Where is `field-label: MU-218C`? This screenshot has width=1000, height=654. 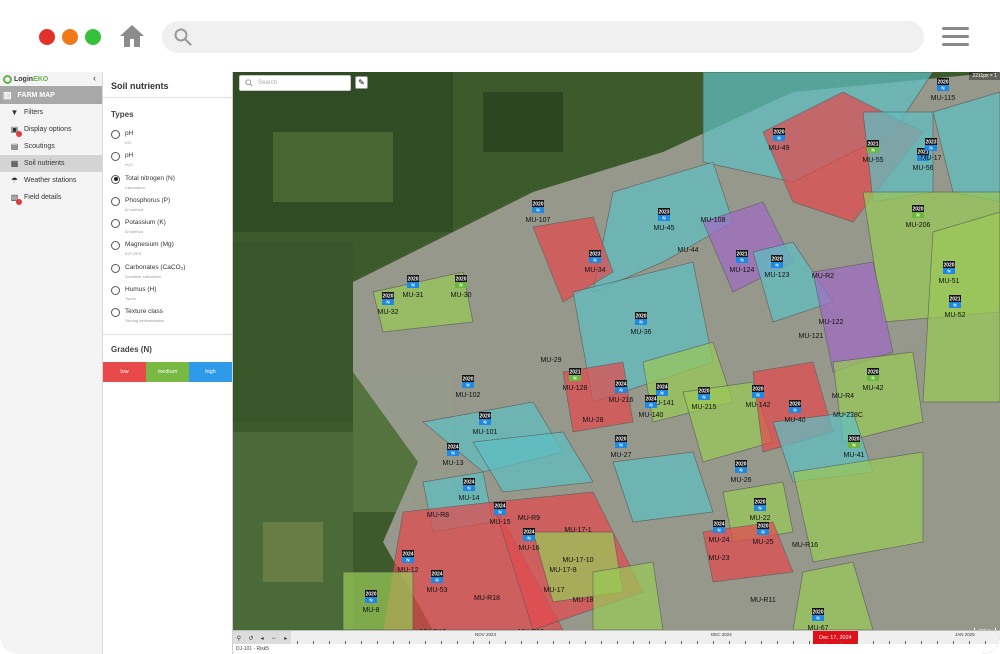
field-label: MU-218C is located at coordinates (848, 415).